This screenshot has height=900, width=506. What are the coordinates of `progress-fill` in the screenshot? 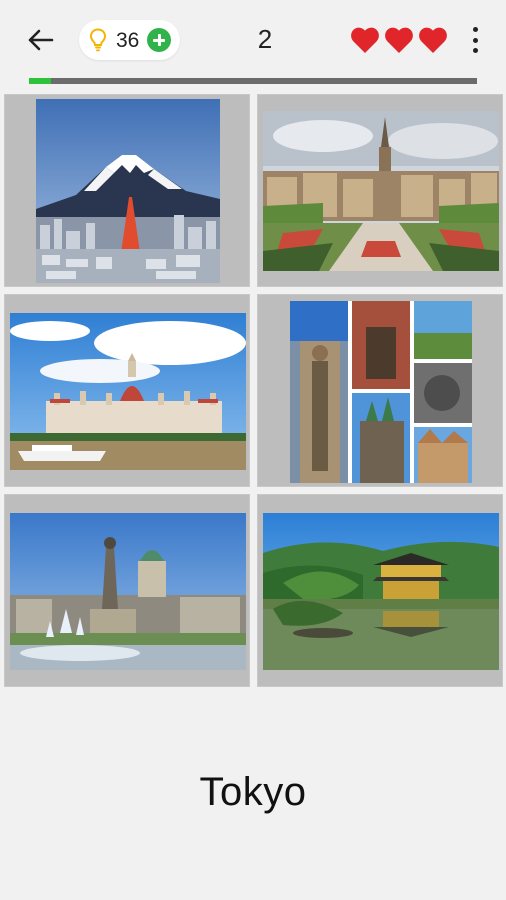 It's located at (40, 81).